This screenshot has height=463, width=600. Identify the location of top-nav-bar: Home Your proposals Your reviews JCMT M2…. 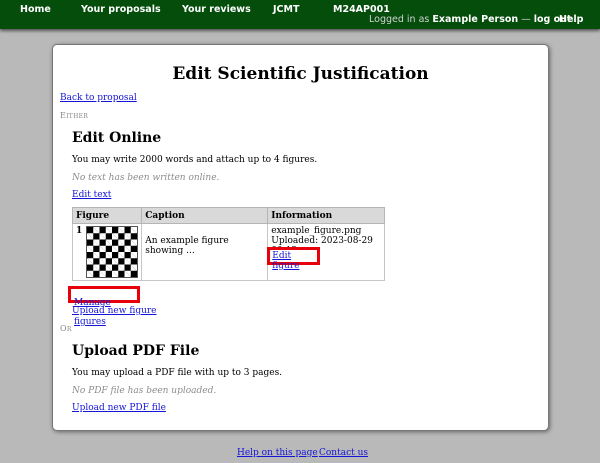
(300, 14).